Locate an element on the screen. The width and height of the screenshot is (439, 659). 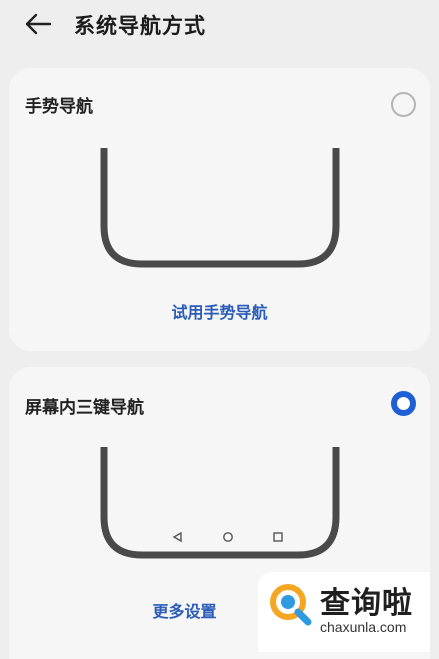
arrow-left-icon is located at coordinates (38, 24).